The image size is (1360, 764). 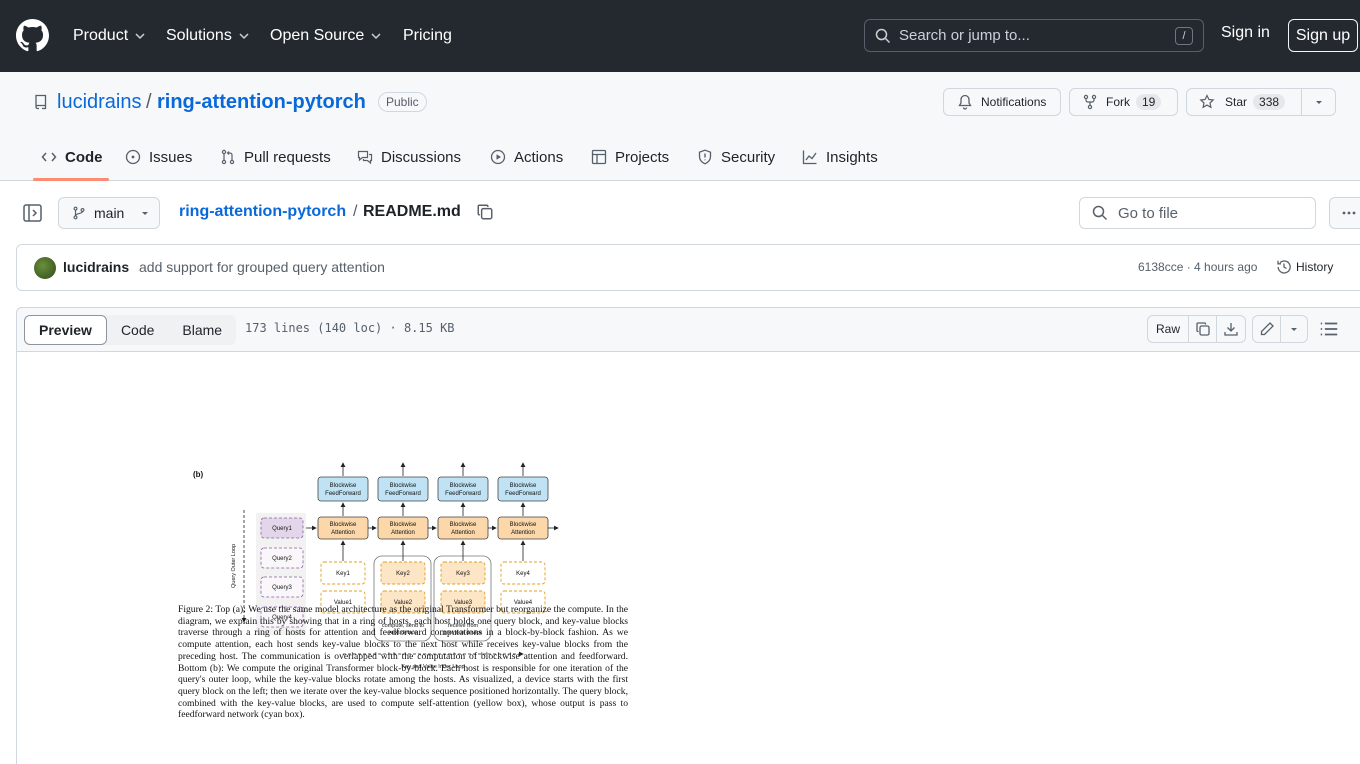 I want to click on nav-solutions: Solutions, so click(x=208, y=36).